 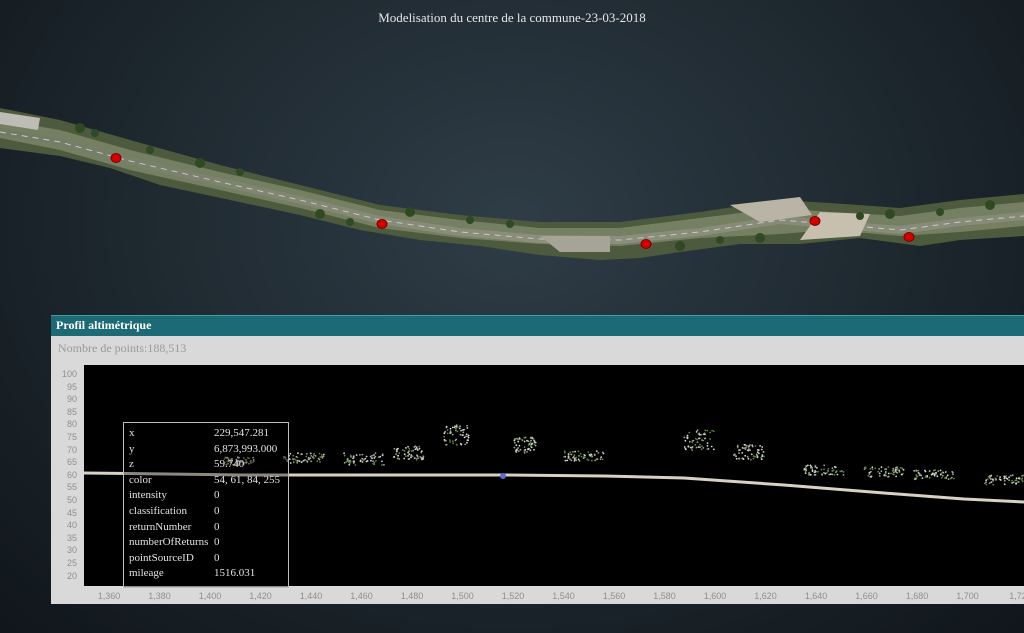 What do you see at coordinates (167, 348) in the screenshot?
I see `points-count-value: 188,513` at bounding box center [167, 348].